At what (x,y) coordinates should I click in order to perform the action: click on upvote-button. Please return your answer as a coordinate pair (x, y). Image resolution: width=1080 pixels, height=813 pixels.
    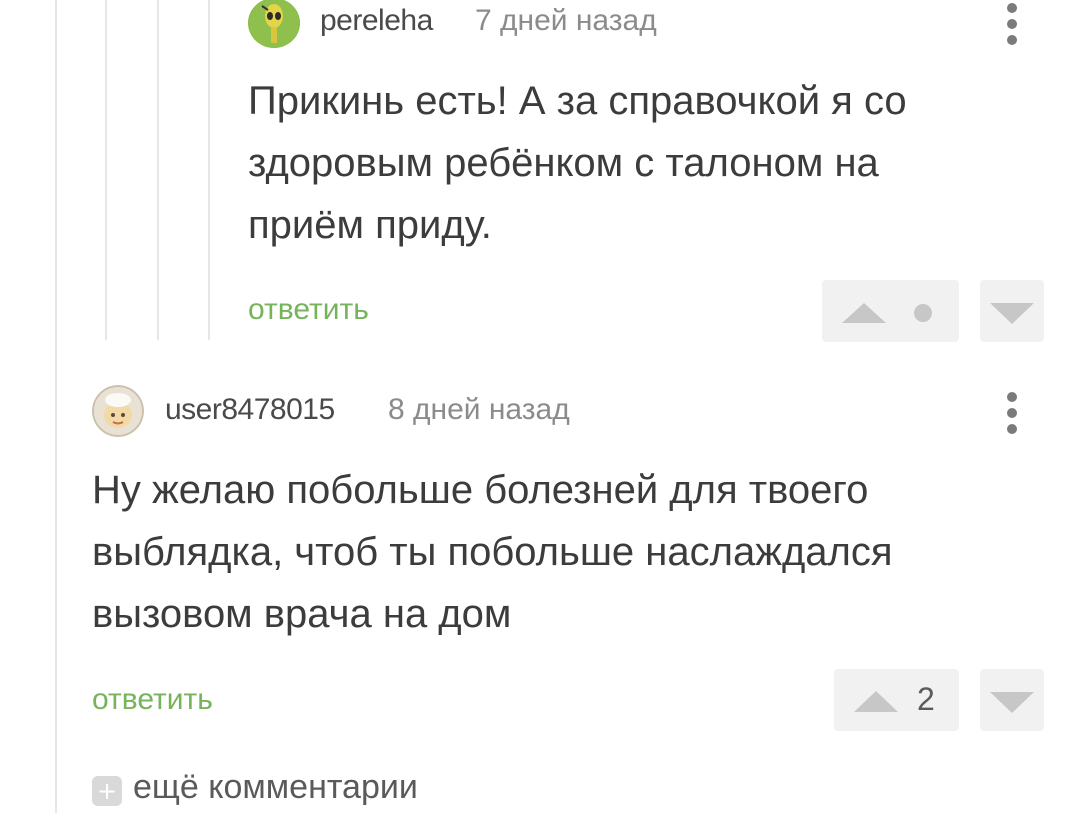
    Looking at the image, I should click on (890, 311).